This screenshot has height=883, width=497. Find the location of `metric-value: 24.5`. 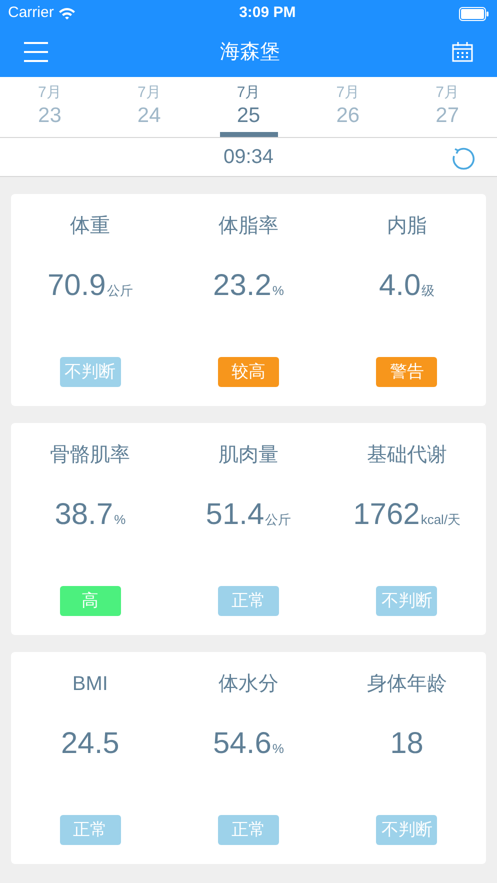

metric-value: 24.5 is located at coordinates (90, 744).